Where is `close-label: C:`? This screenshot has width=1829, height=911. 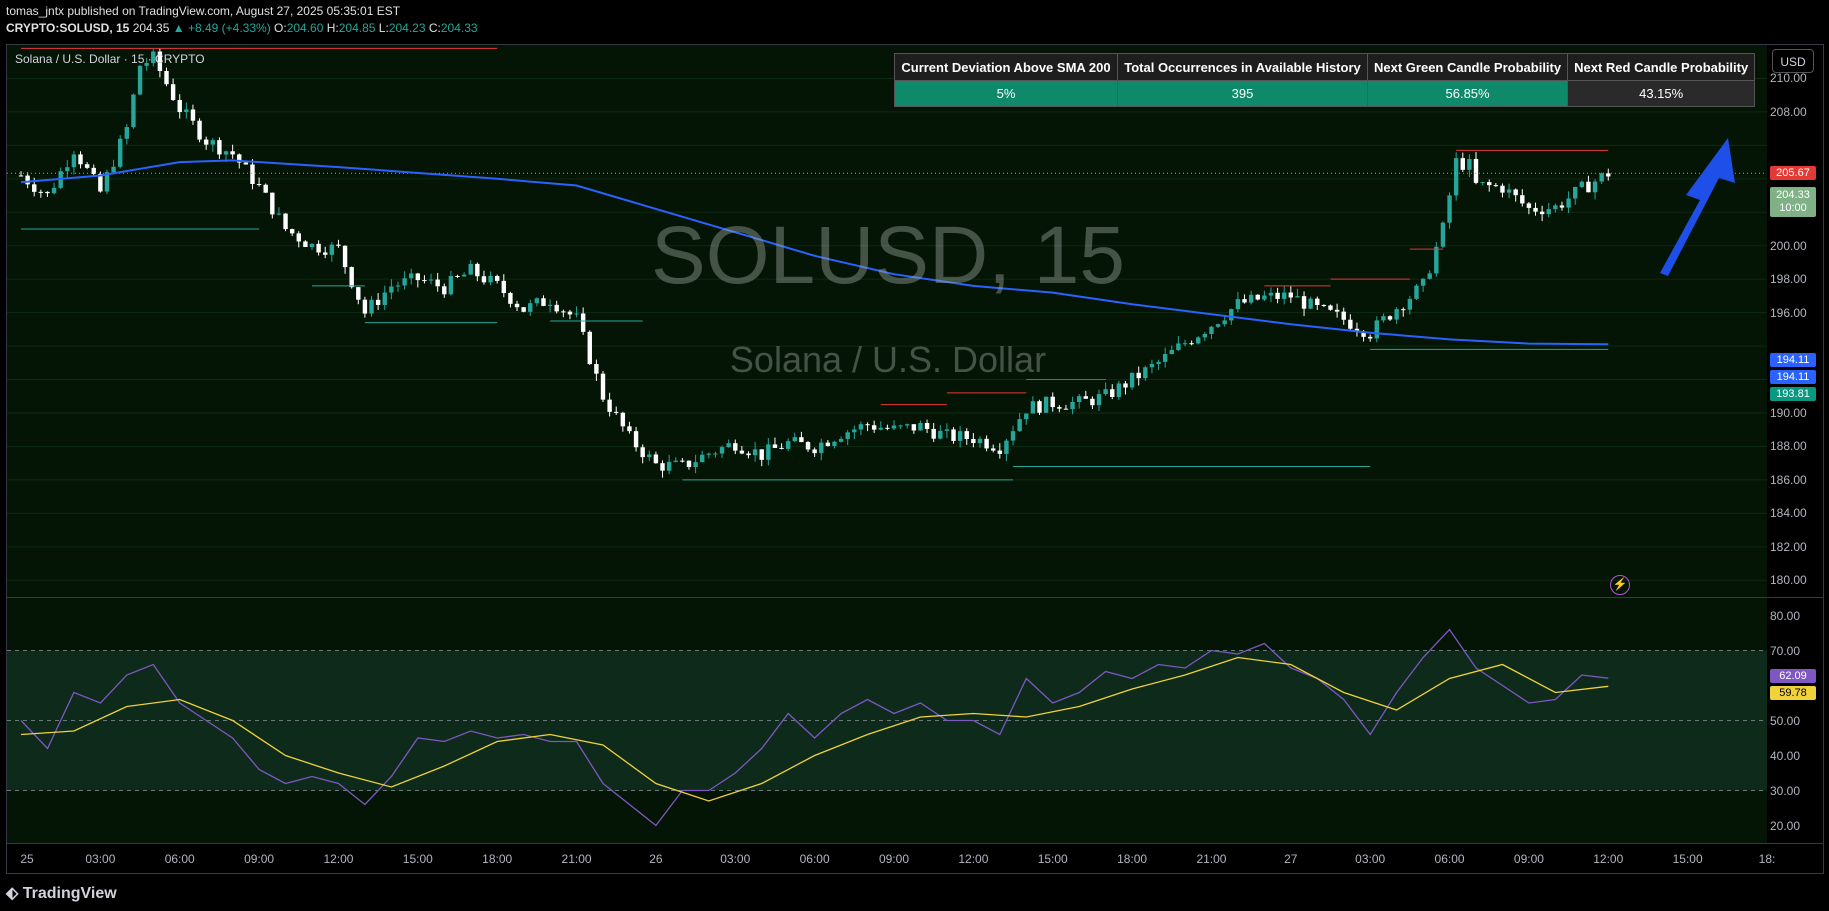 close-label: C: is located at coordinates (434, 28).